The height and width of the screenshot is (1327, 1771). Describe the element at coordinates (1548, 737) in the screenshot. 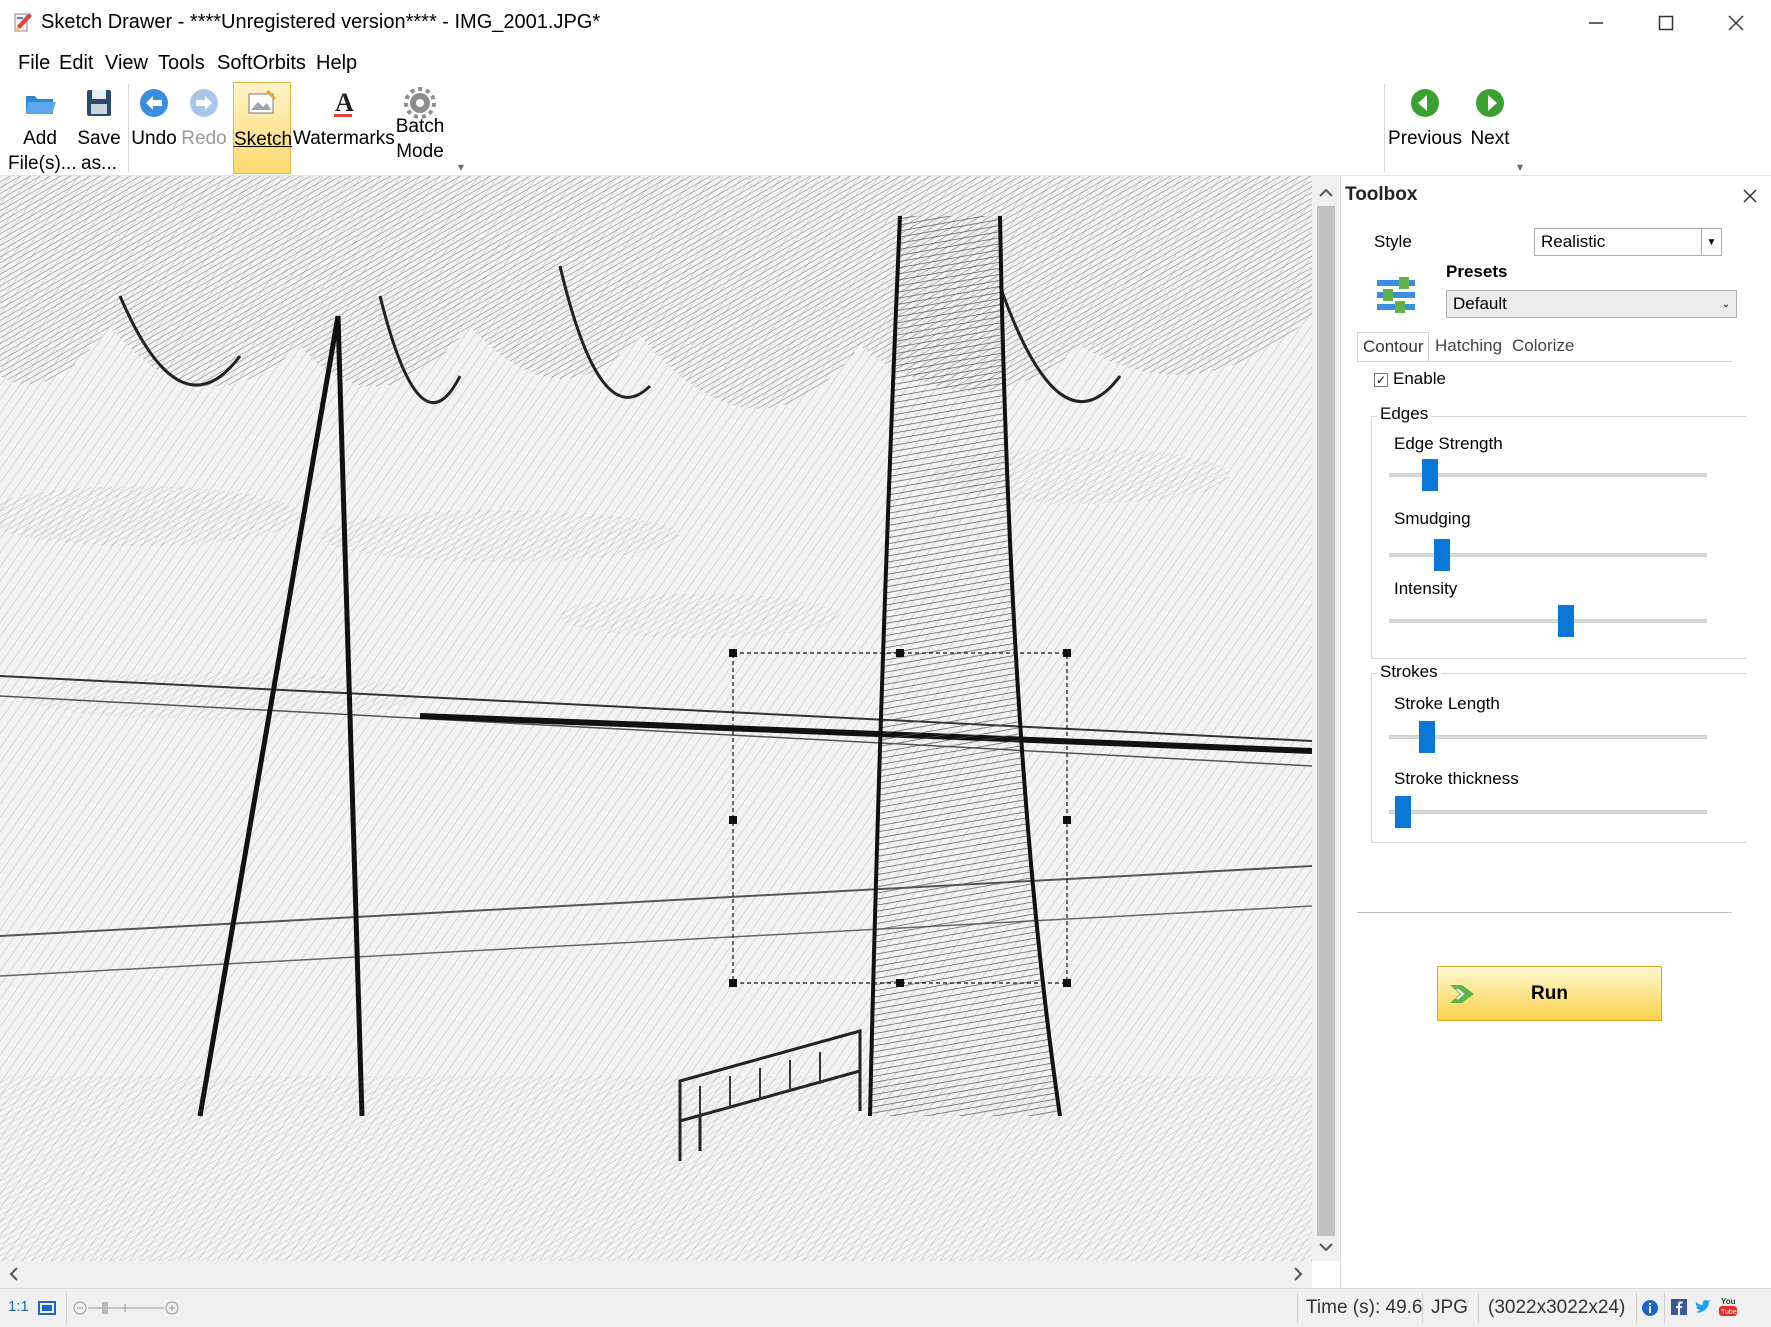

I see `stroke-length-track` at that location.